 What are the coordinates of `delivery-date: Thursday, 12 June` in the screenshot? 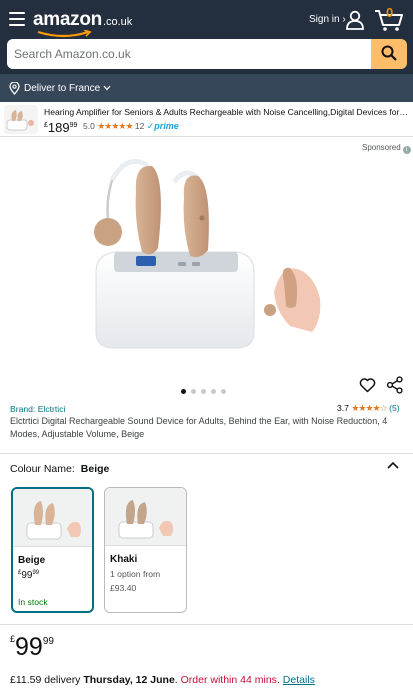 It's located at (129, 680).